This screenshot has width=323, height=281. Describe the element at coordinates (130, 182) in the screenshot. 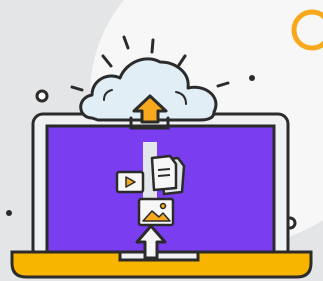

I see `video-file-icon` at that location.